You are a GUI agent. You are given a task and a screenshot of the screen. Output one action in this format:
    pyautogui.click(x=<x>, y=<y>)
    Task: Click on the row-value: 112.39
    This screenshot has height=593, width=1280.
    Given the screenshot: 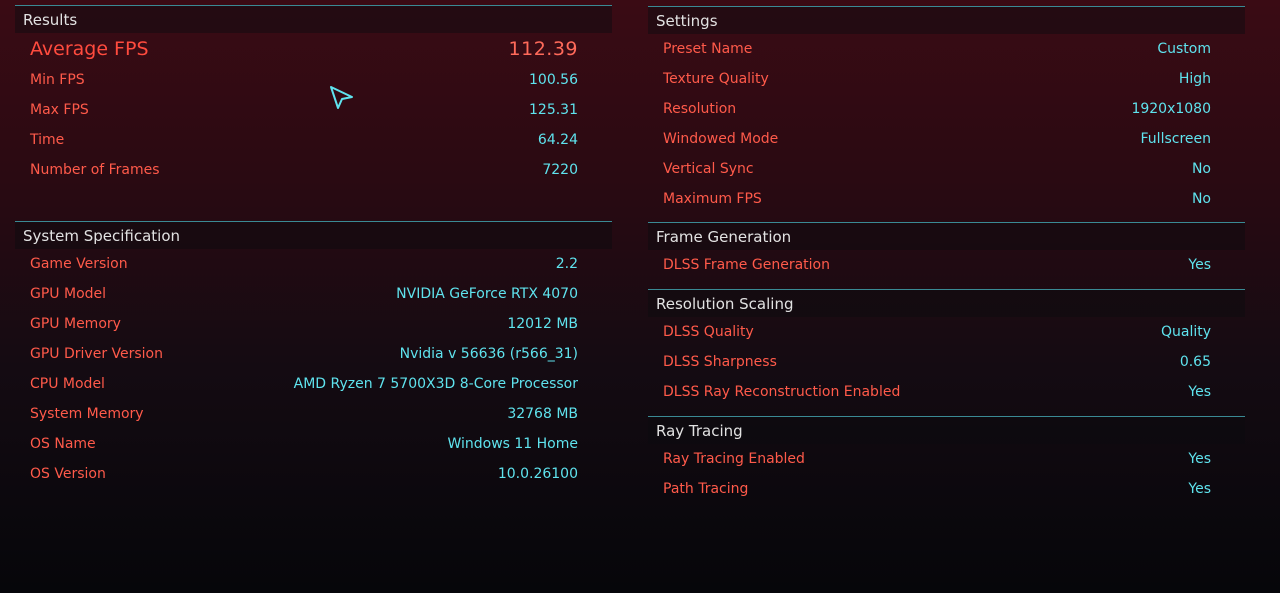 What is the action you would take?
    pyautogui.click(x=543, y=49)
    